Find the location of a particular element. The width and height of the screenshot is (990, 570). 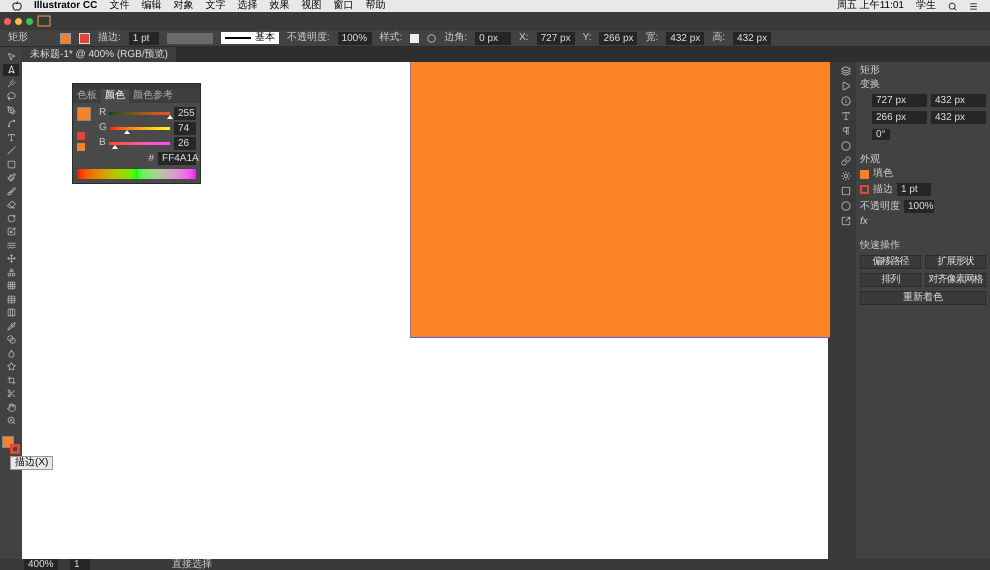

document-tab: 未标题-1* @ 400% (RGB/预览) is located at coordinates (99, 54).